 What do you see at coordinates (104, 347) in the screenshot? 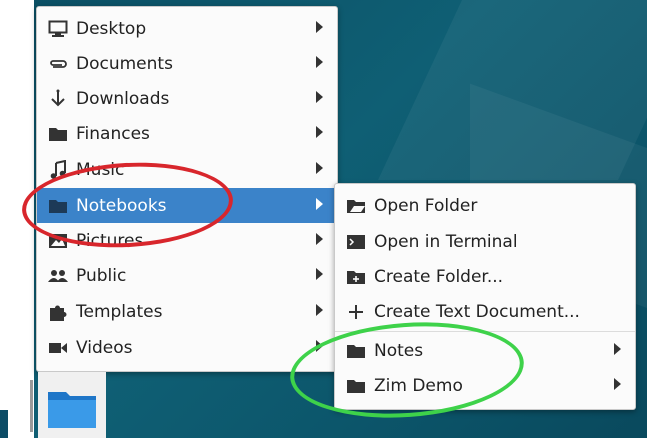
I see `menu-item-label: Videos` at bounding box center [104, 347].